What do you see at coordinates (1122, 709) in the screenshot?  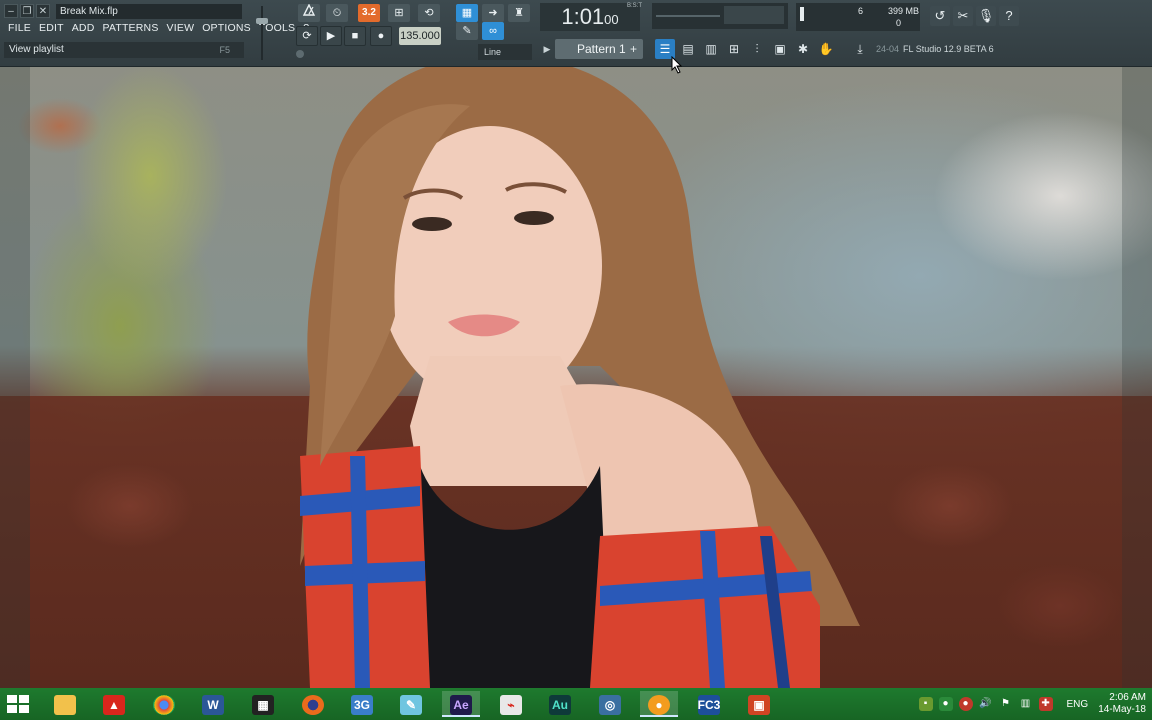 I see `clock-date: 14-May-18` at bounding box center [1122, 709].